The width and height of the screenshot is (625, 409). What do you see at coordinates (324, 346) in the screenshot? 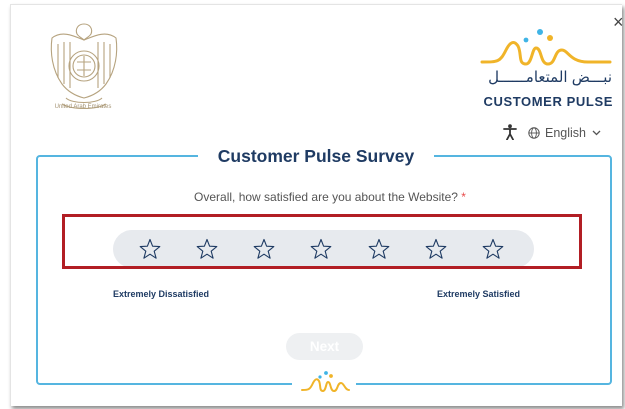
I see `next-button: Next` at bounding box center [324, 346].